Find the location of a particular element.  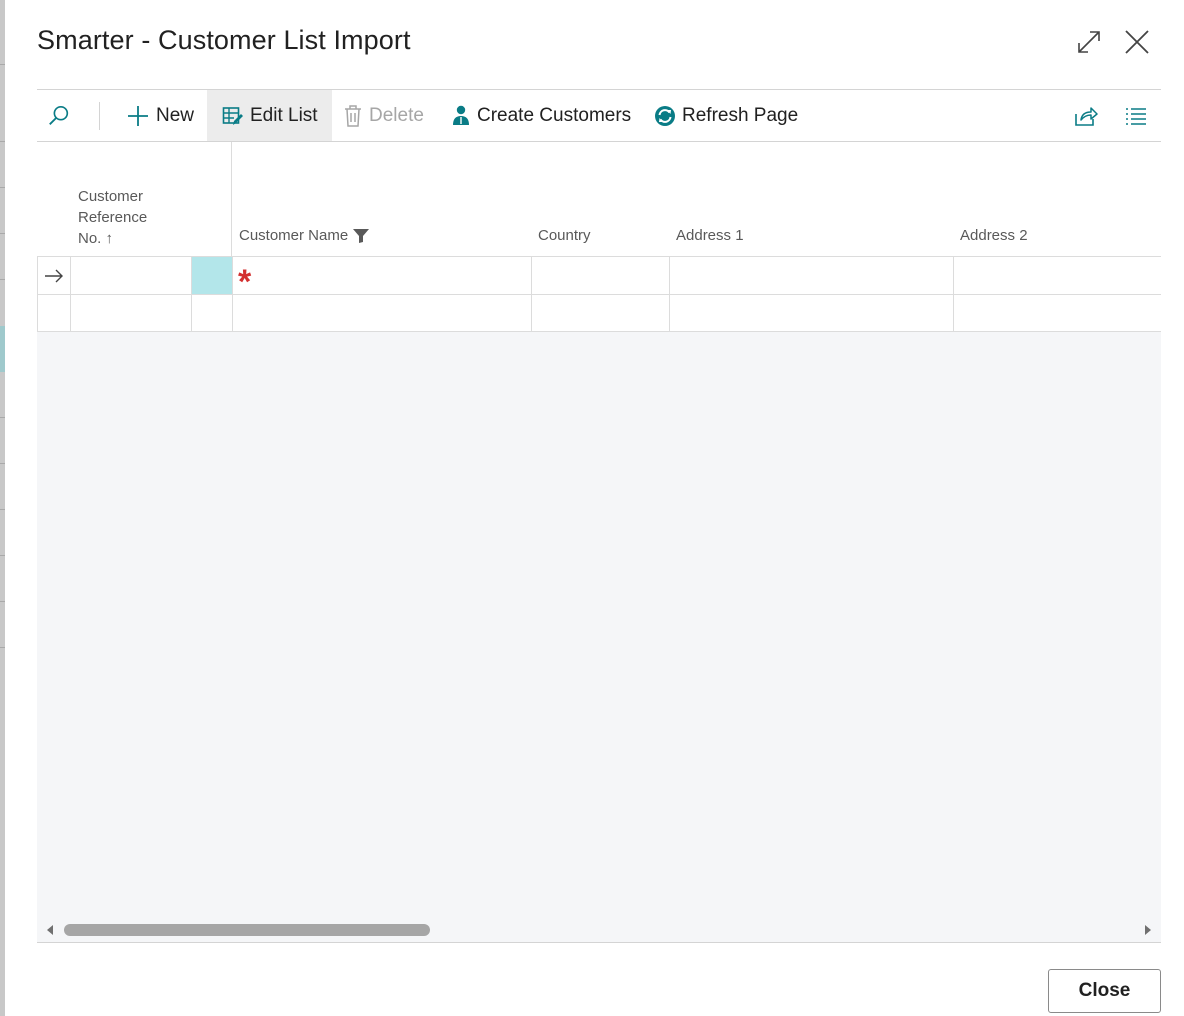

close-button: Close is located at coordinates (1104, 991).